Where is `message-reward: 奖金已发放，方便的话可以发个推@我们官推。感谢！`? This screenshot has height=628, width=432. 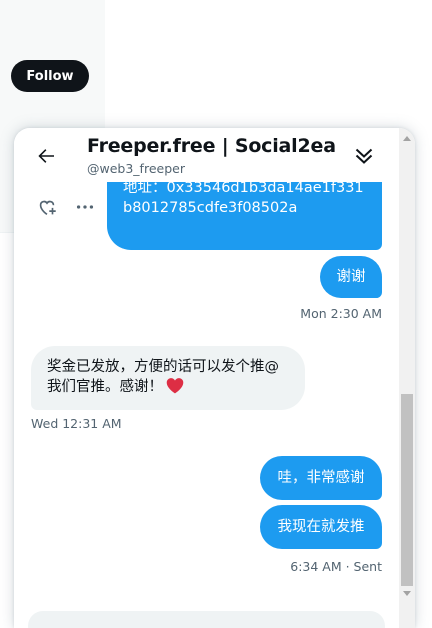 message-reward: 奖金已发放，方便的话可以发个推@我们官推。感谢！ is located at coordinates (168, 378).